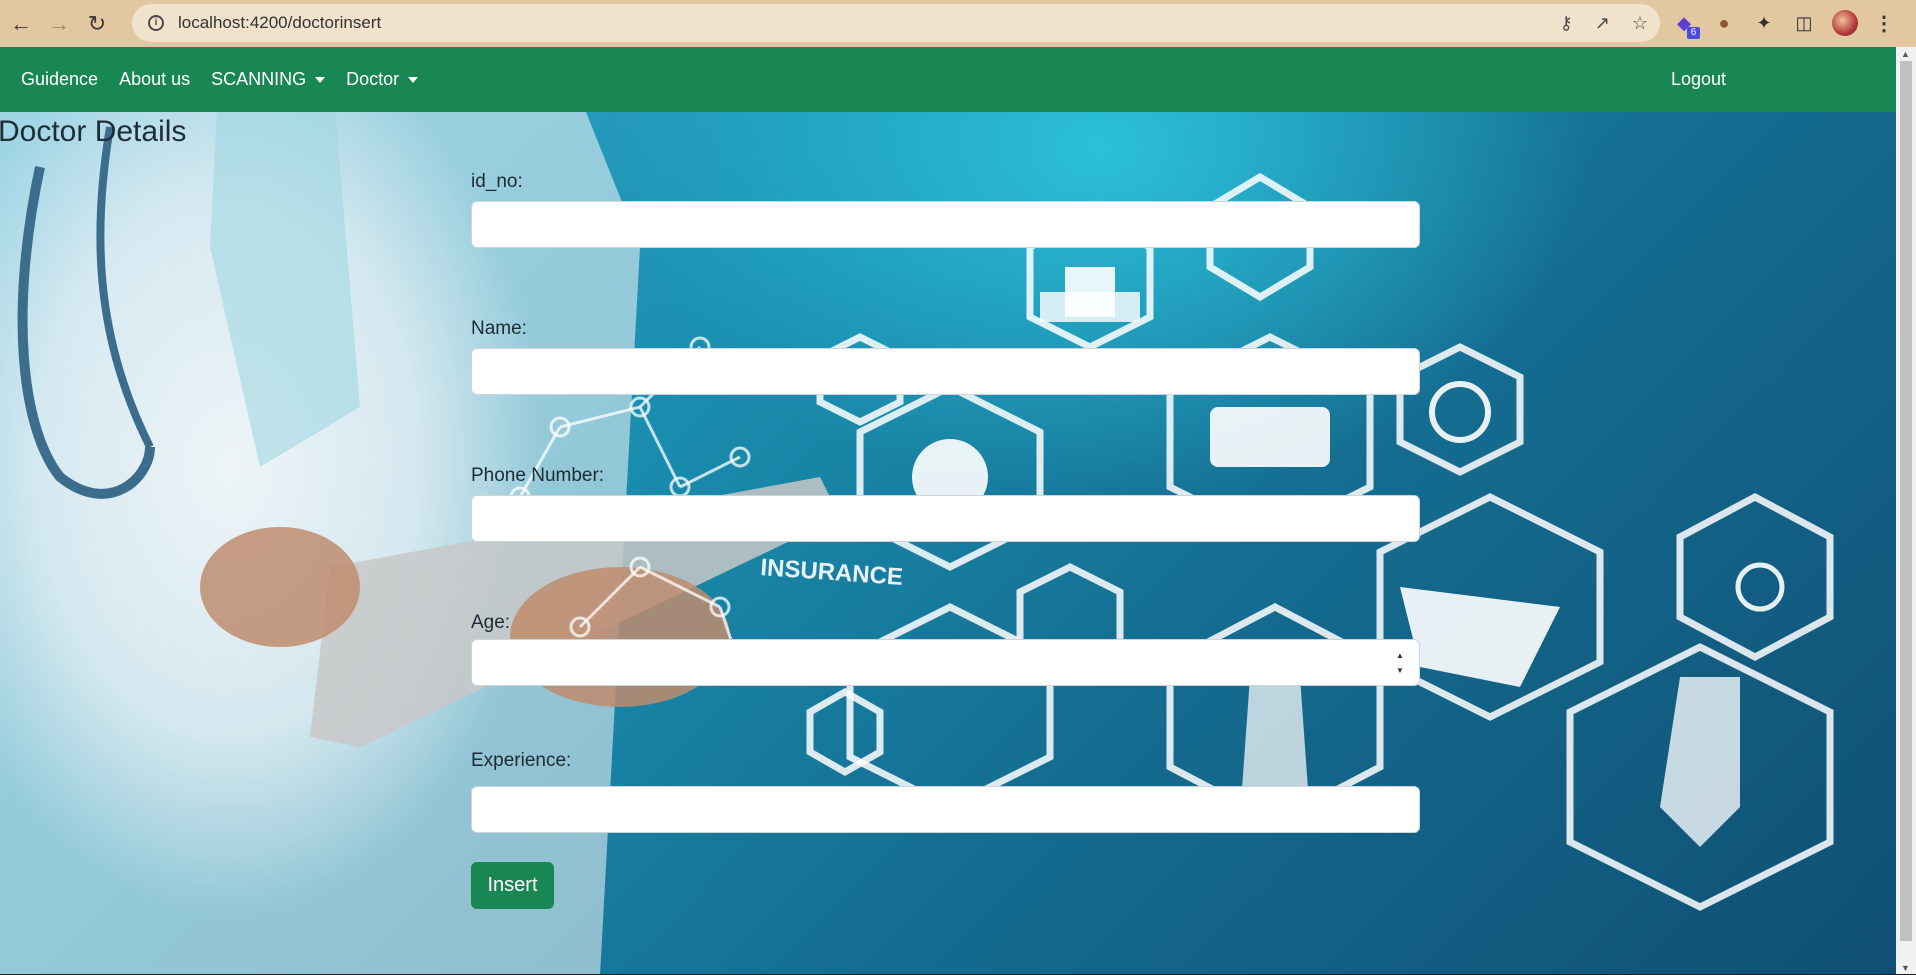 Image resolution: width=1916 pixels, height=975 pixels. Describe the element at coordinates (1724, 23) in the screenshot. I see `cookie-extension-icon: ●` at that location.